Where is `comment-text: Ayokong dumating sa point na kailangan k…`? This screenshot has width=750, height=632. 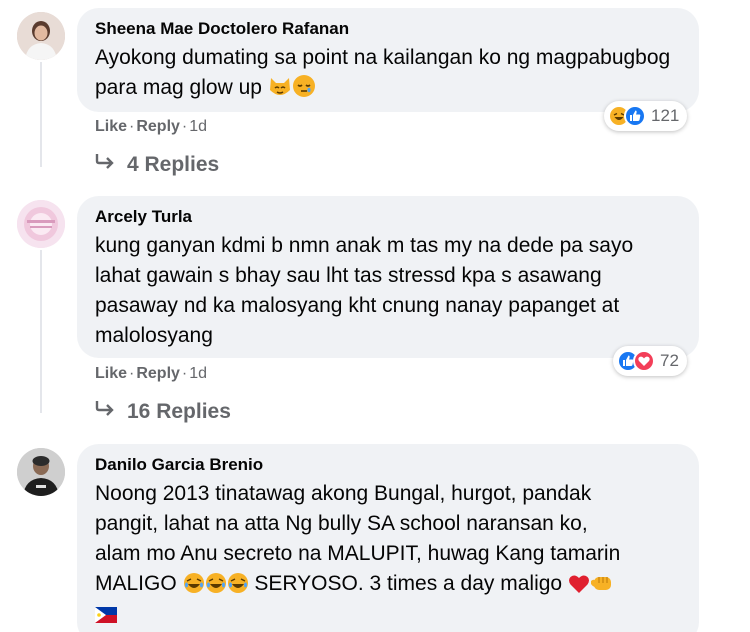
comment-text: Ayokong dumating sa point na kailangan k… is located at coordinates (388, 75).